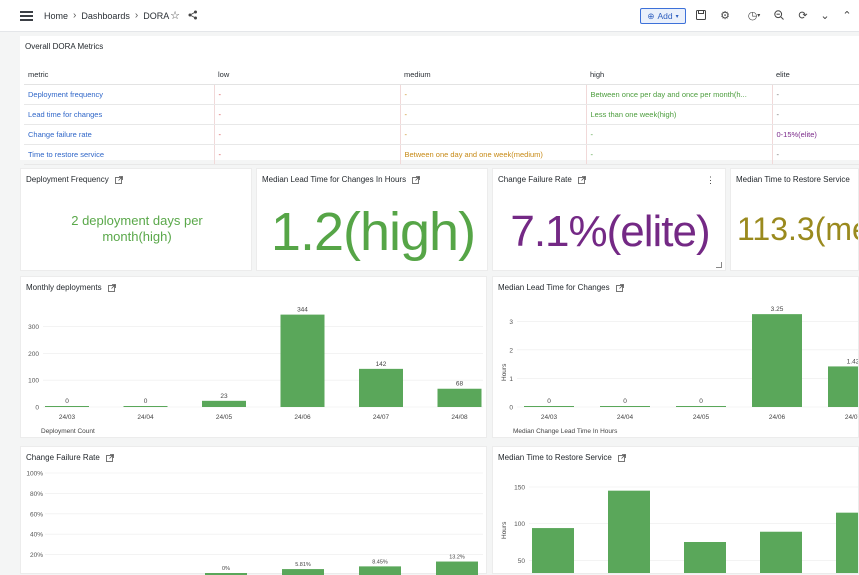  What do you see at coordinates (853, 361) in the screenshot?
I see `data-label: 1.42` at bounding box center [853, 361].